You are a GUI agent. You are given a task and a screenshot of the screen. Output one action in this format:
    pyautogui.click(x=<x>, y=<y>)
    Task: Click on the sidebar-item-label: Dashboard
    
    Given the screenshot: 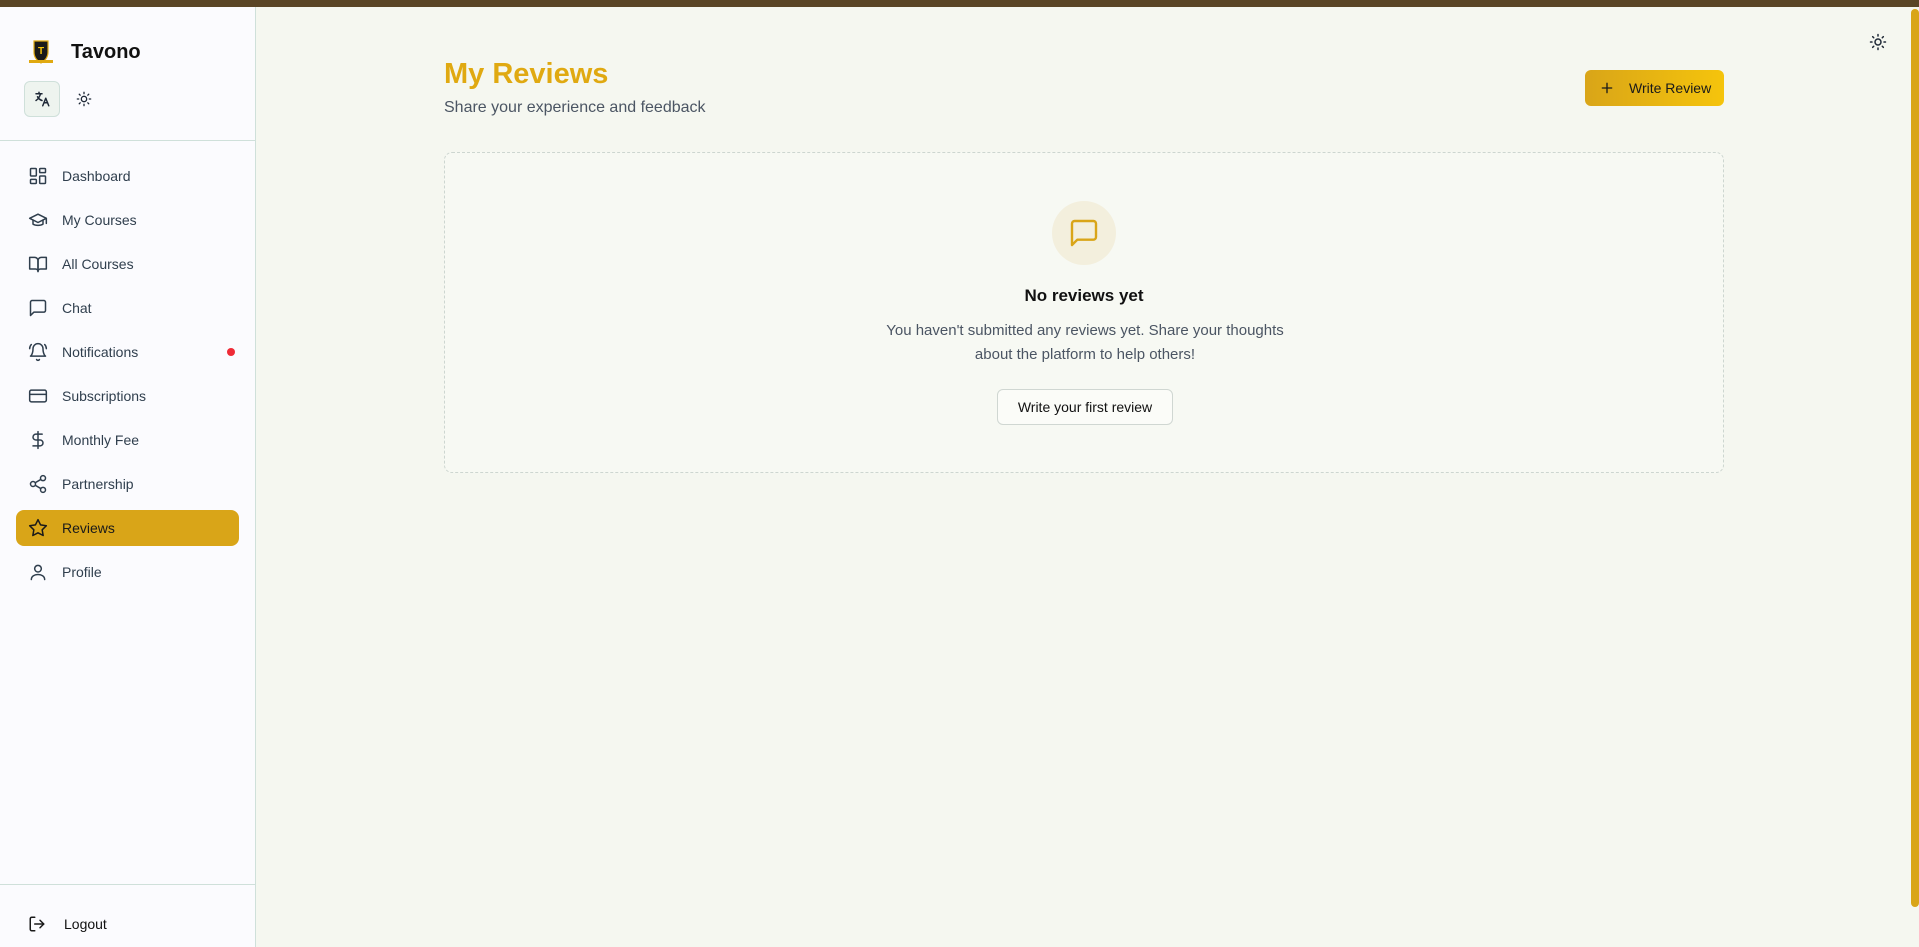 What is the action you would take?
    pyautogui.click(x=96, y=176)
    